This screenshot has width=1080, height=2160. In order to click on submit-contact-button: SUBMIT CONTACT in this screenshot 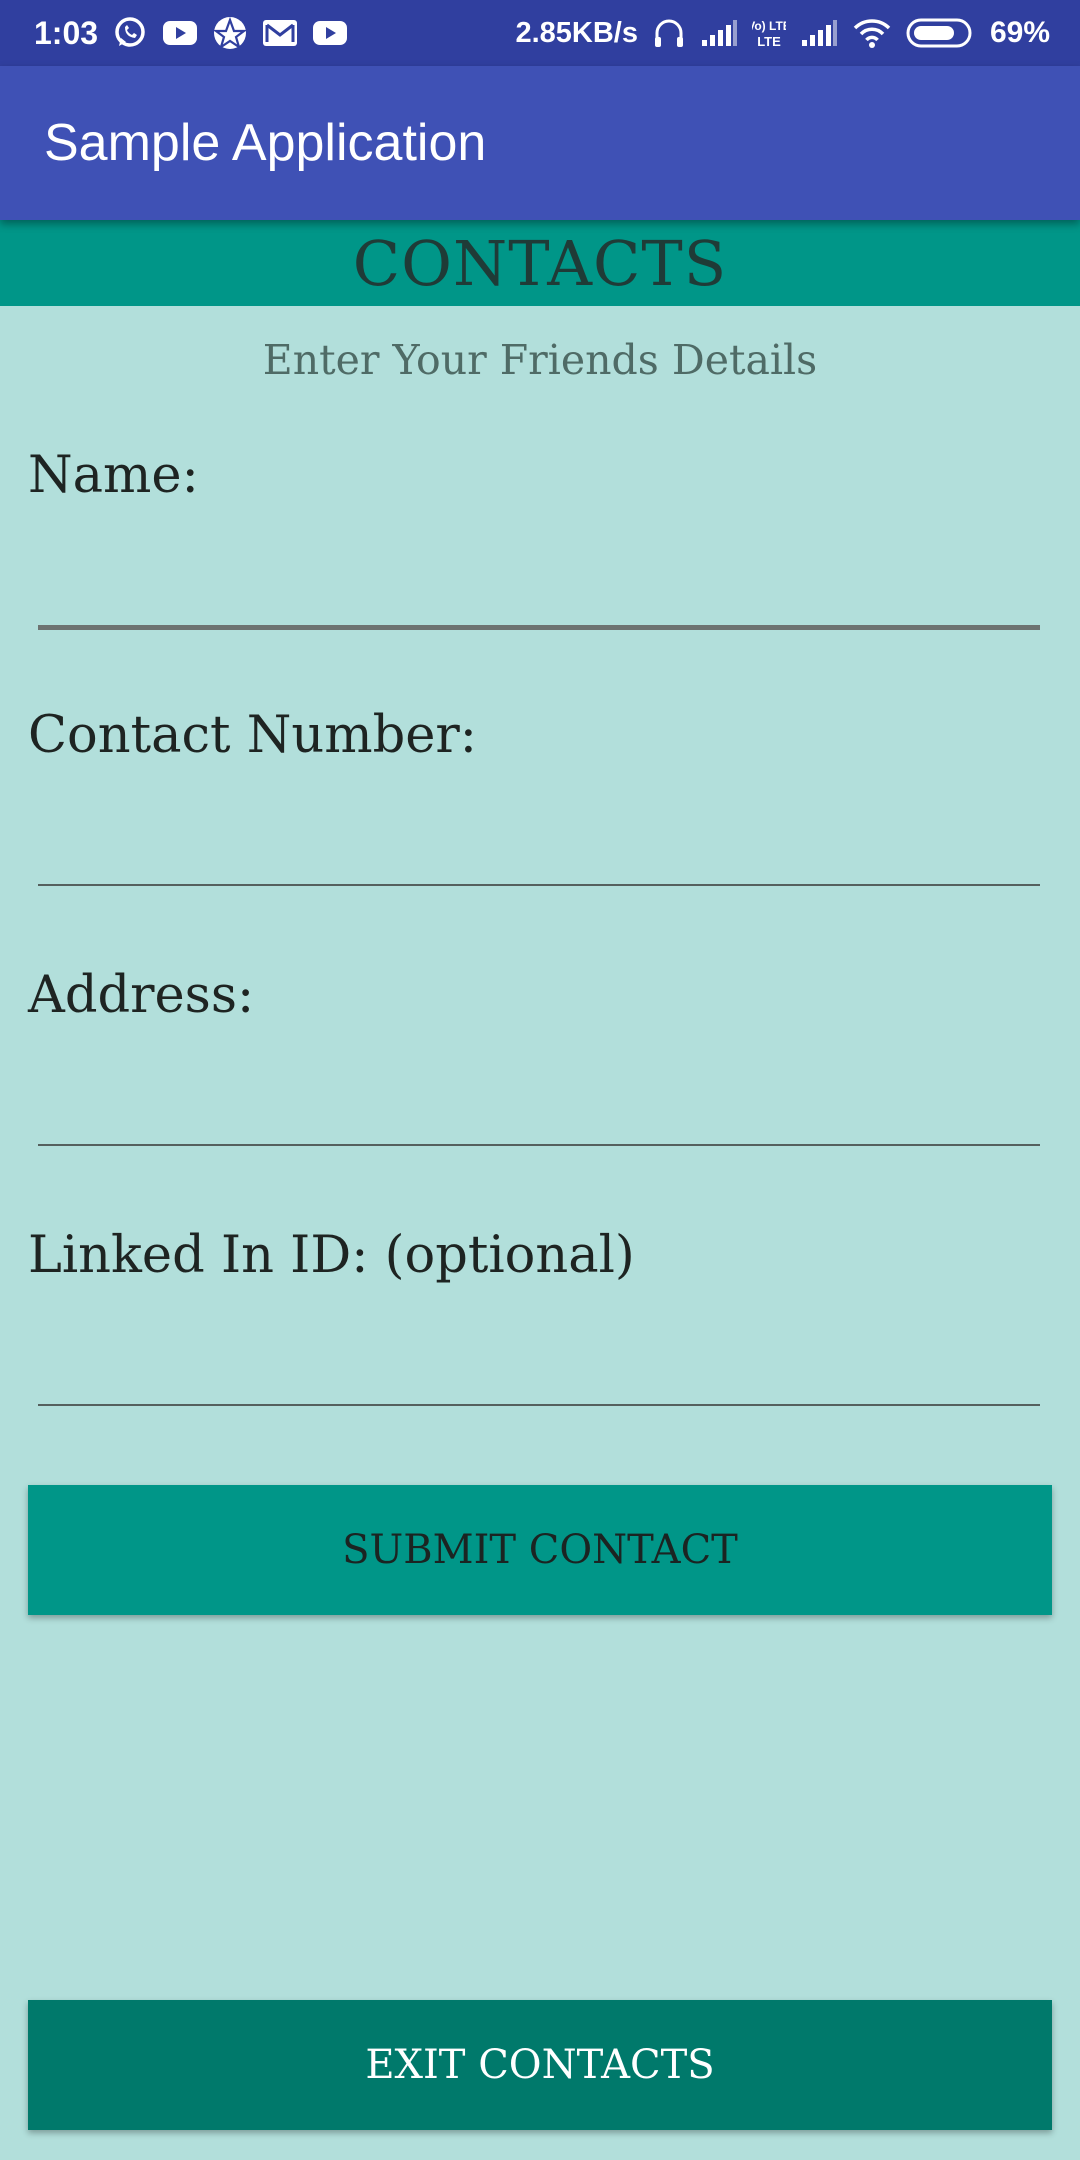, I will do `click(540, 1550)`.